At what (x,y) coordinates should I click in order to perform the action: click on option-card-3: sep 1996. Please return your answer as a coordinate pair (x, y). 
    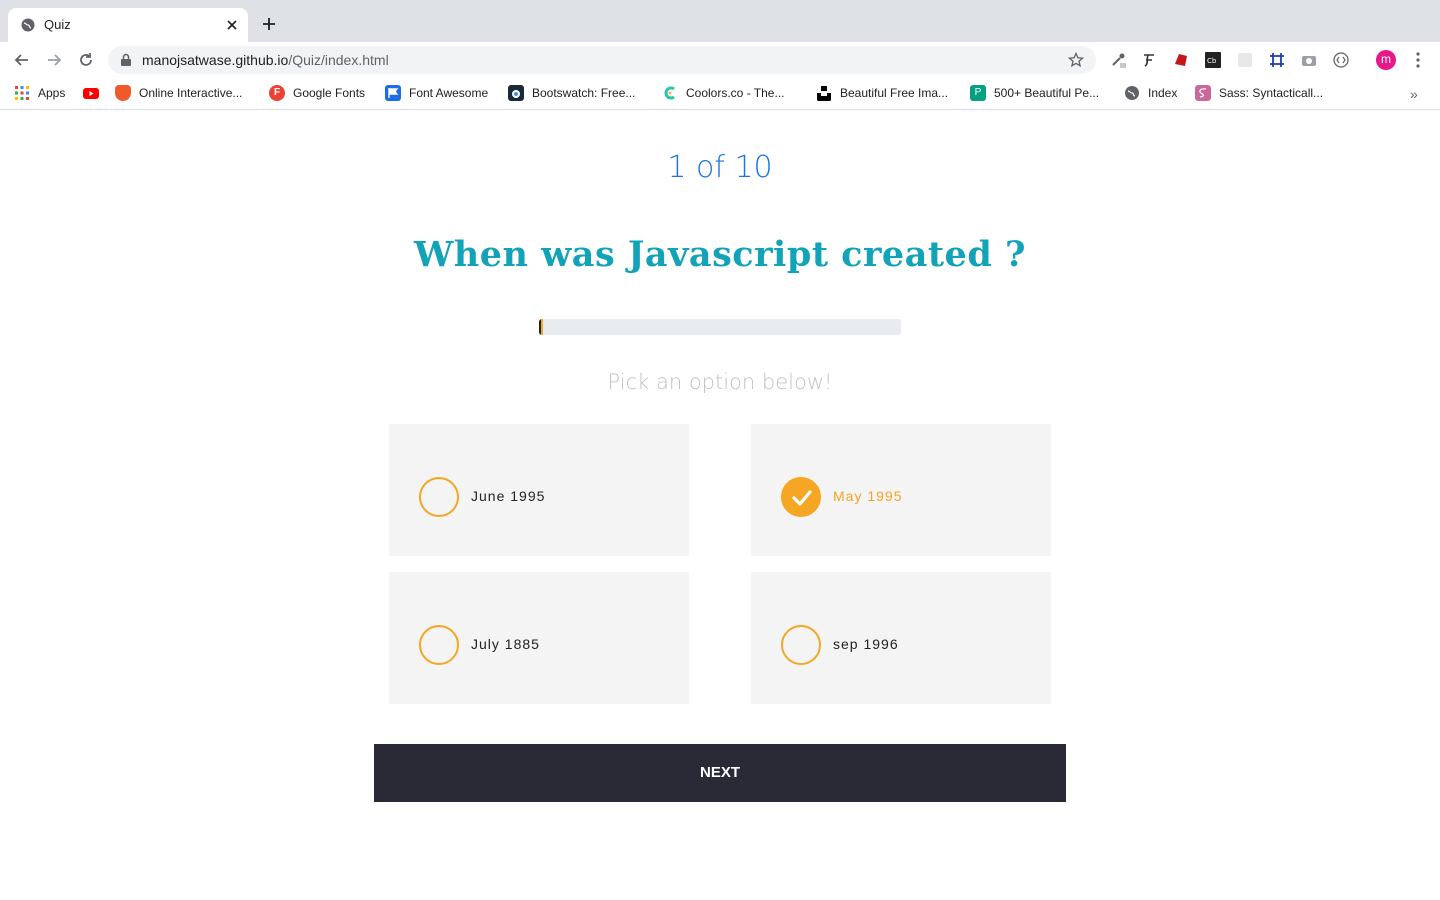
    Looking at the image, I should click on (901, 638).